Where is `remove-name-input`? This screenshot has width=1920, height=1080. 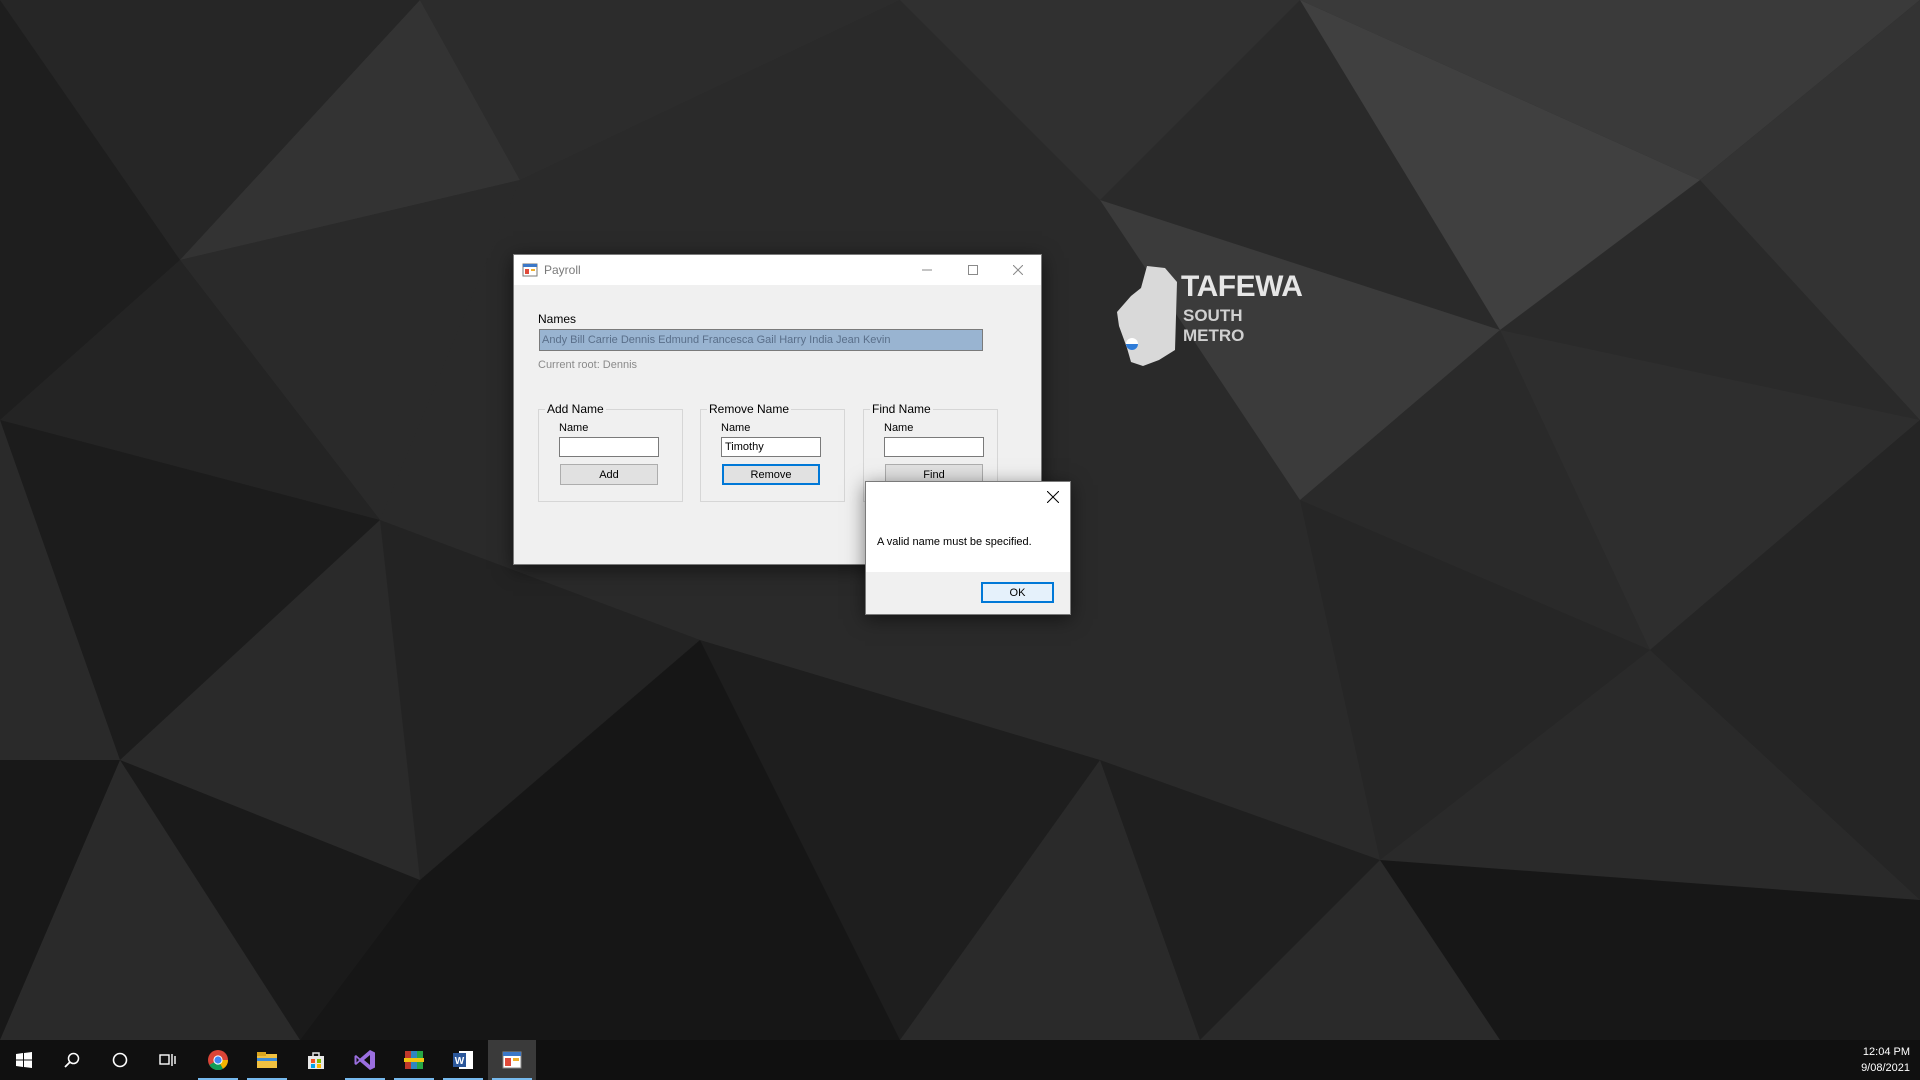
remove-name-input is located at coordinates (771, 447).